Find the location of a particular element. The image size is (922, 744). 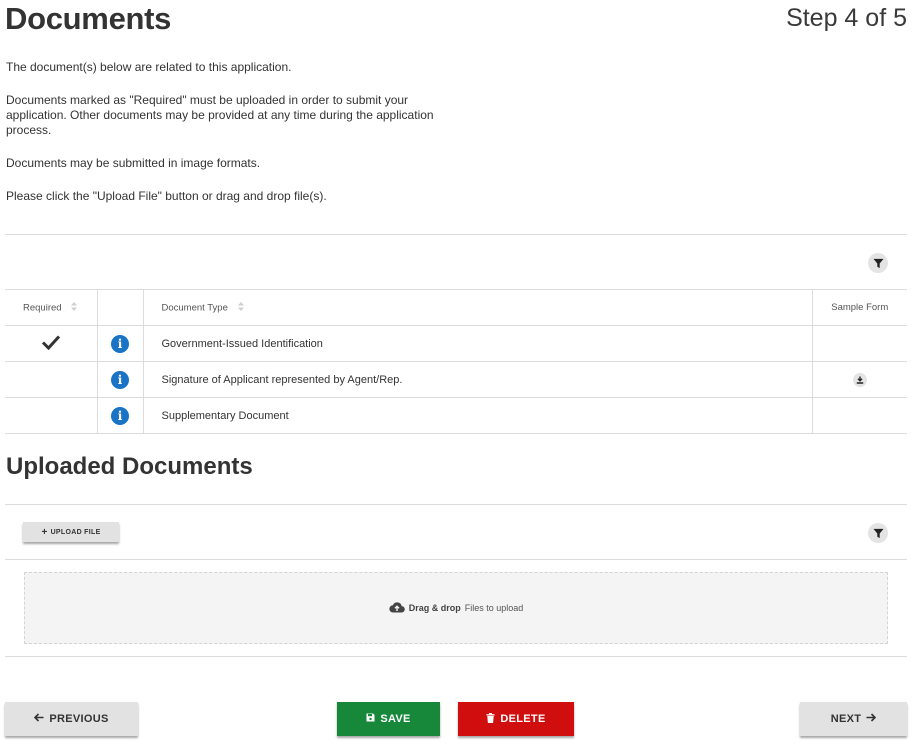

document-type-cell: Government-Issued Identification is located at coordinates (477, 343).